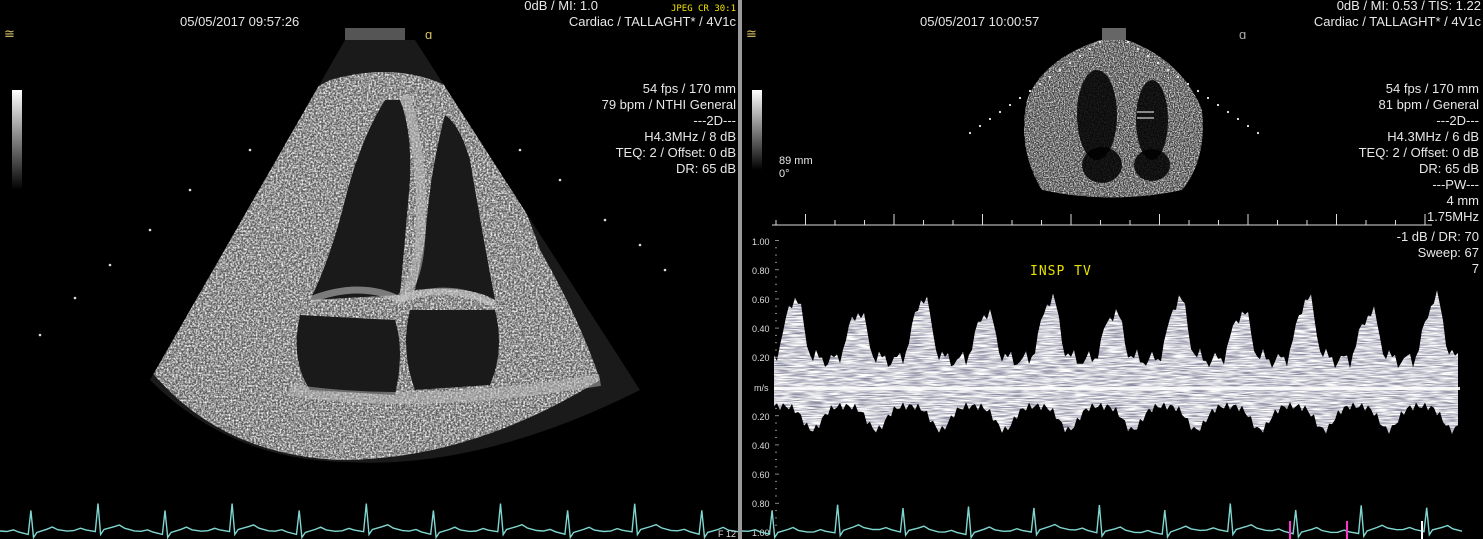 This screenshot has height=539, width=1483. What do you see at coordinates (369, 521) in the screenshot?
I see `left-ecg-trace` at bounding box center [369, 521].